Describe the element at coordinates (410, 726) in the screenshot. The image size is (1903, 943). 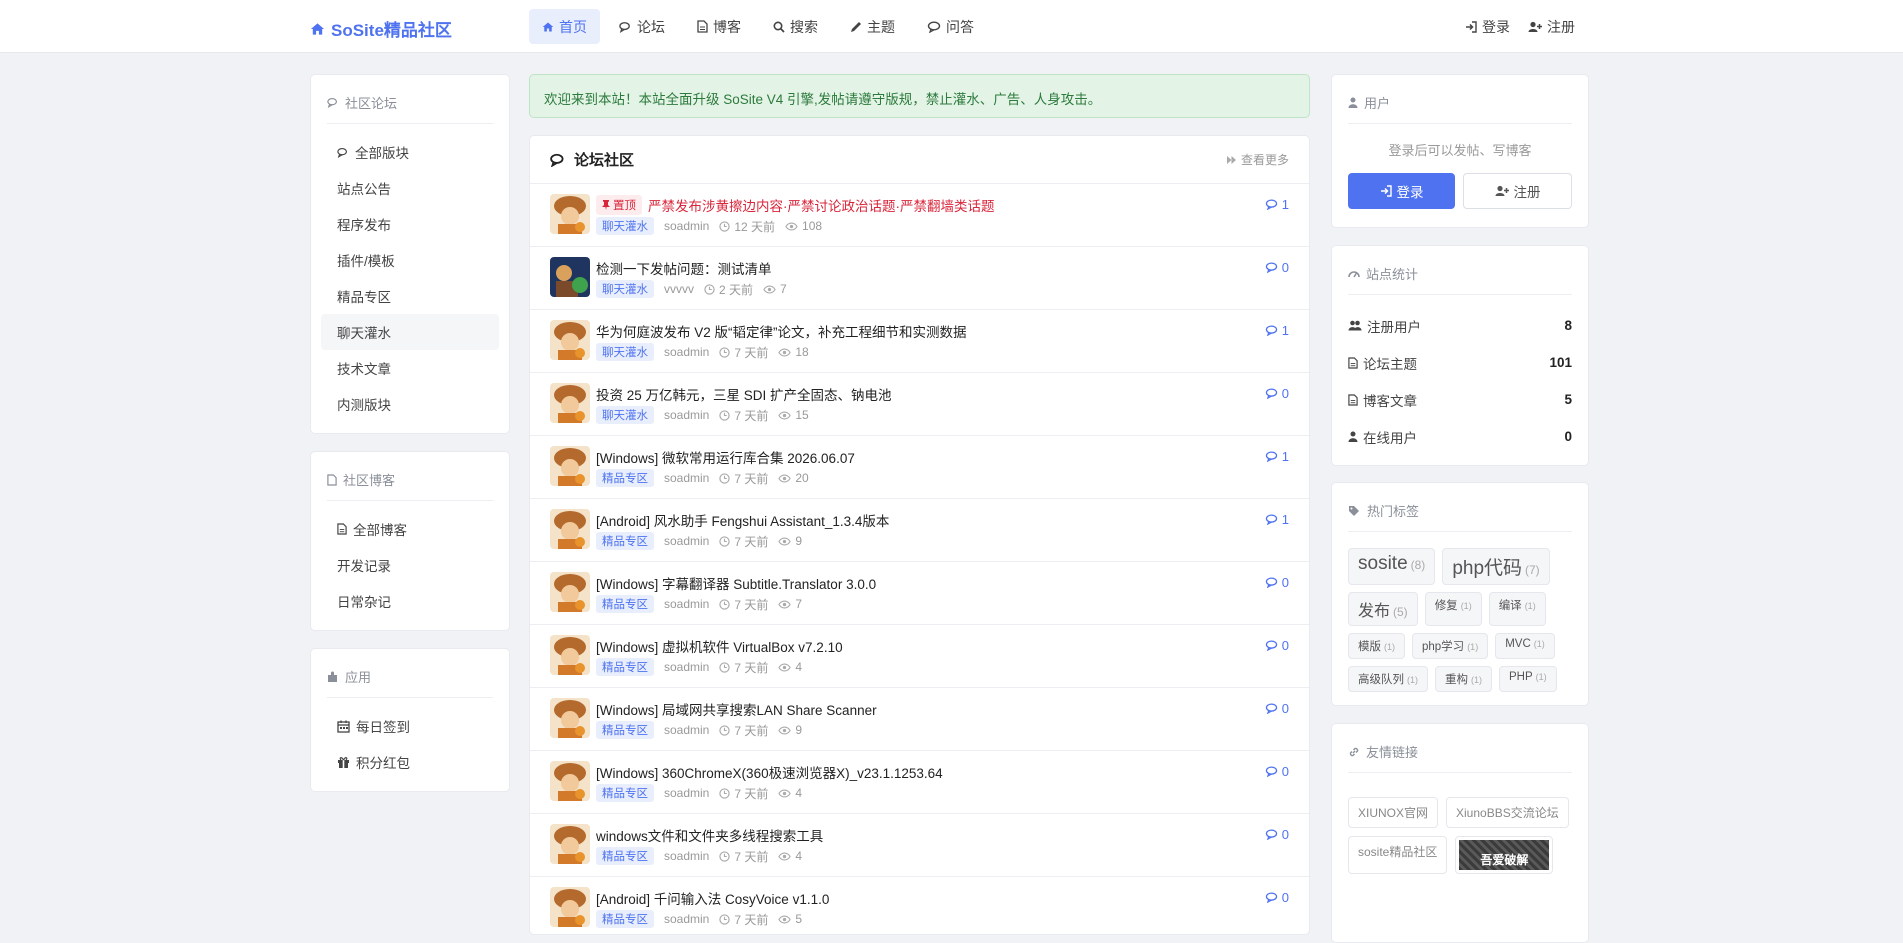
I see `sidebar-item-checkin: 每日签到` at that location.